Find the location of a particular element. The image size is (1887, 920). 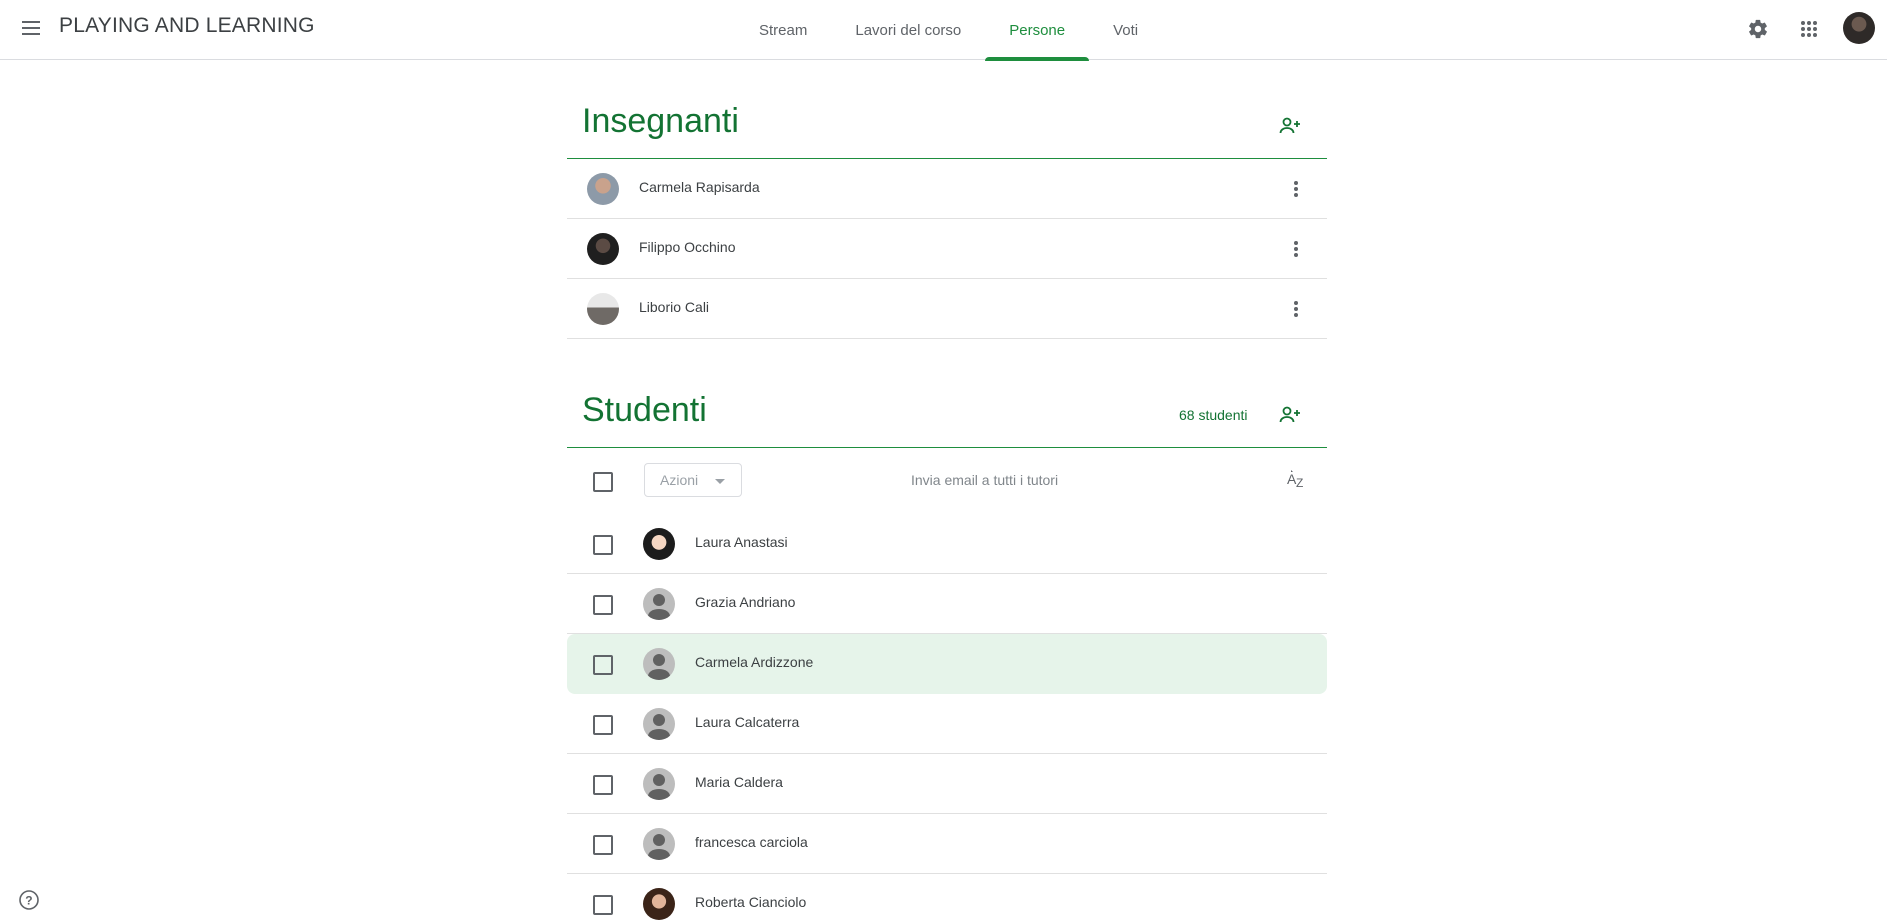

student-name: Laura Anastasi is located at coordinates (741, 542).